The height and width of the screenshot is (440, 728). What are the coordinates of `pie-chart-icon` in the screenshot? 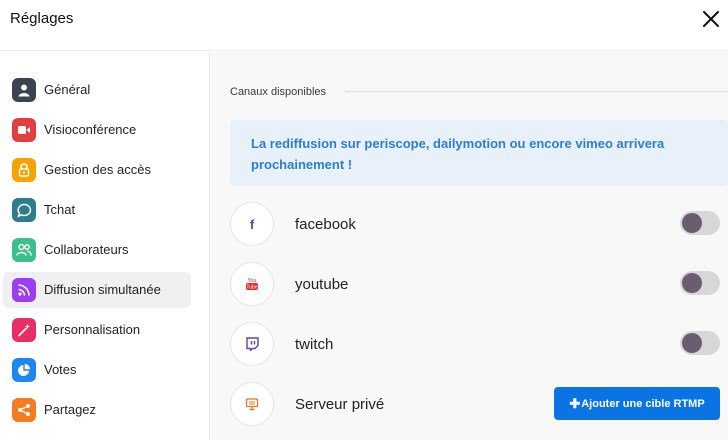 It's located at (24, 370).